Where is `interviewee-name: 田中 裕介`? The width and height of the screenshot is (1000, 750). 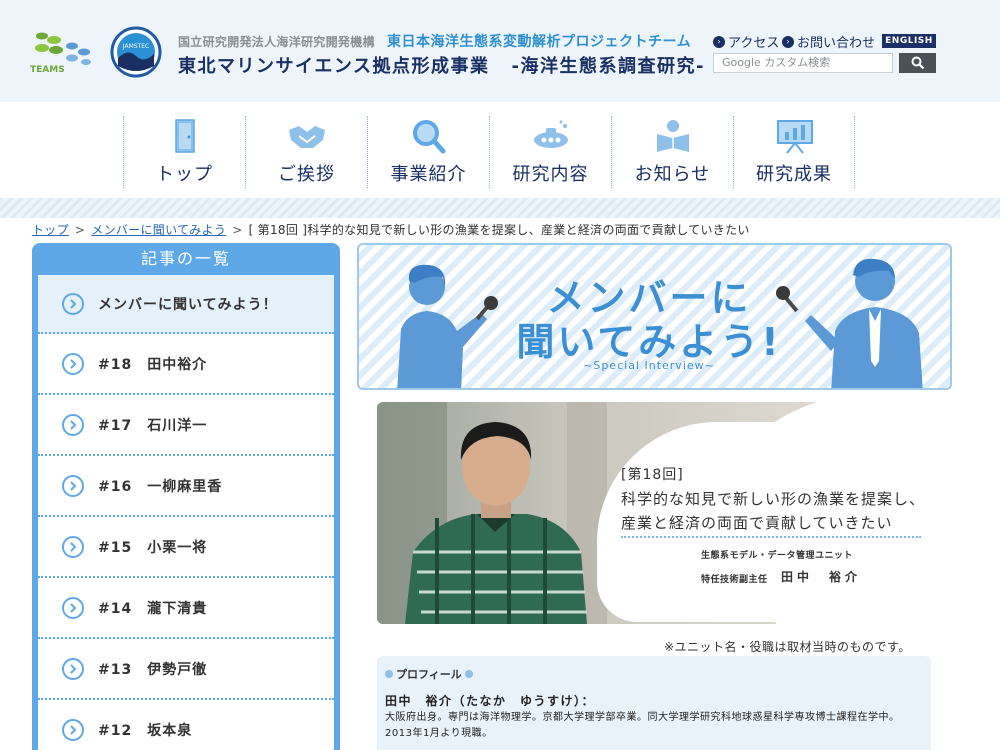
interviewee-name: 田中 裕介 is located at coordinates (821, 577).